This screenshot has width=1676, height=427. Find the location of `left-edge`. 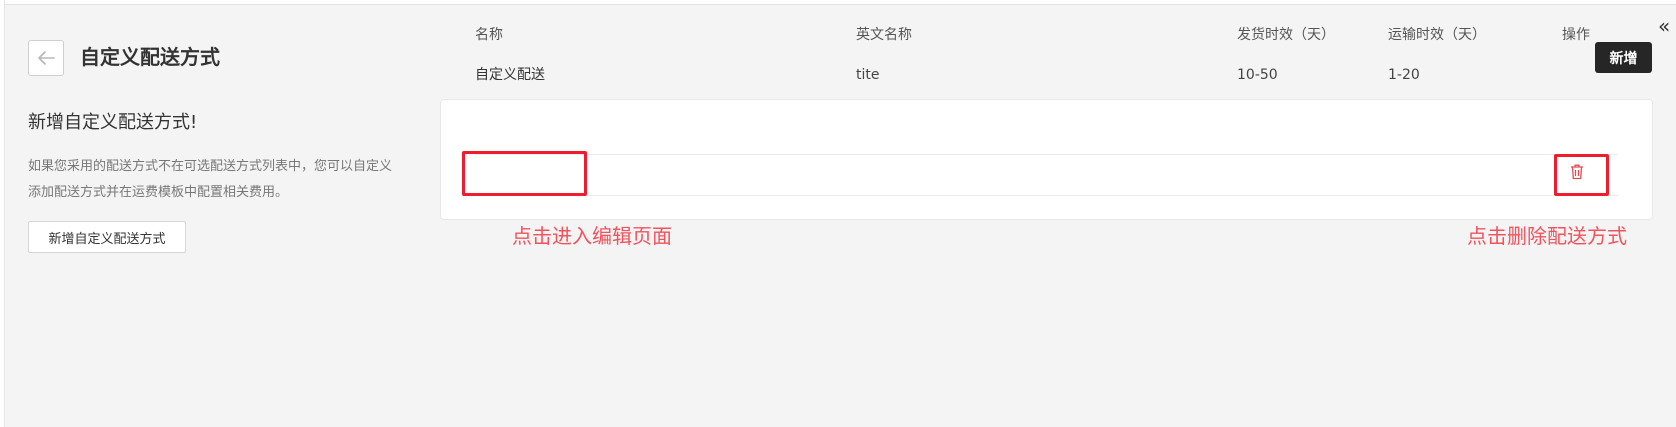

left-edge is located at coordinates (2, 213).